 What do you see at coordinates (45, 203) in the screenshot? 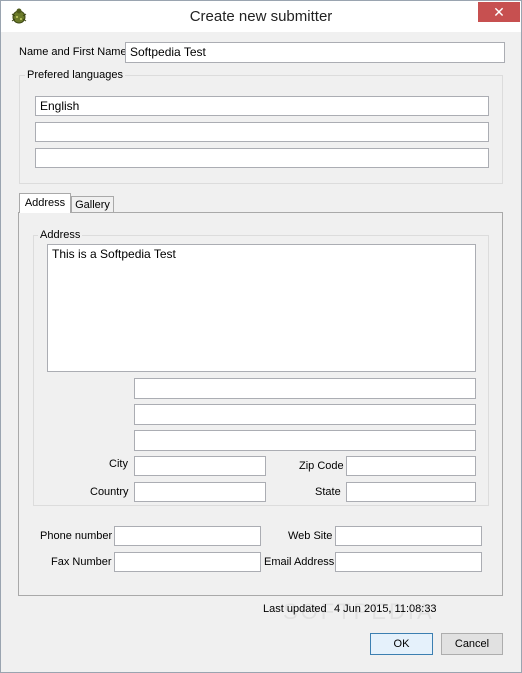
I see `tab-address: Address` at bounding box center [45, 203].